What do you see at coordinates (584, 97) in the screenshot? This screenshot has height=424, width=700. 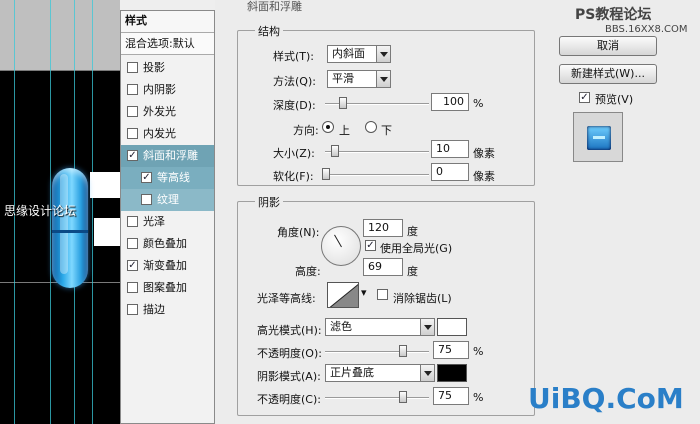 I see `preview-checkbox: ✓` at bounding box center [584, 97].